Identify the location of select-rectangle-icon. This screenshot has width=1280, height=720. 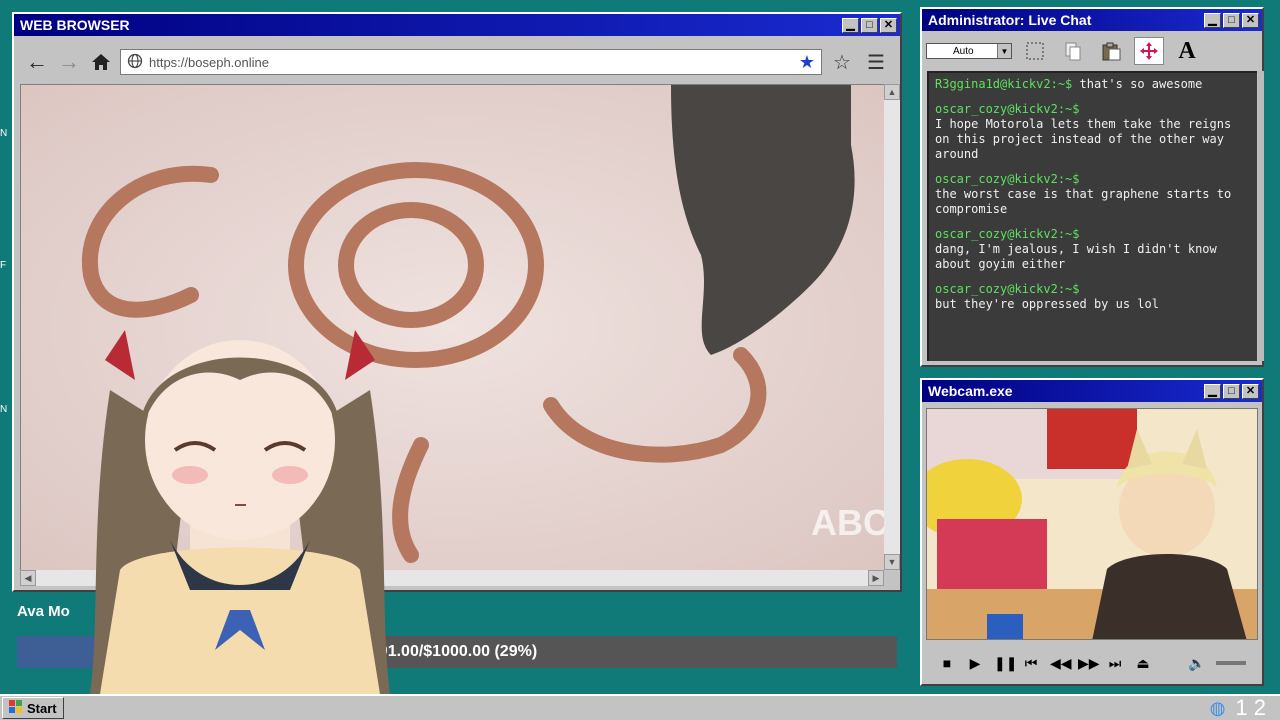
(1035, 51).